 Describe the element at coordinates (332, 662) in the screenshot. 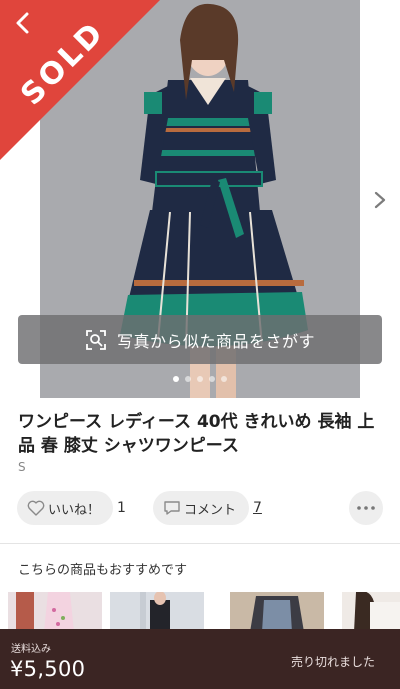

I see `sold-out-status: 売り切れました` at that location.